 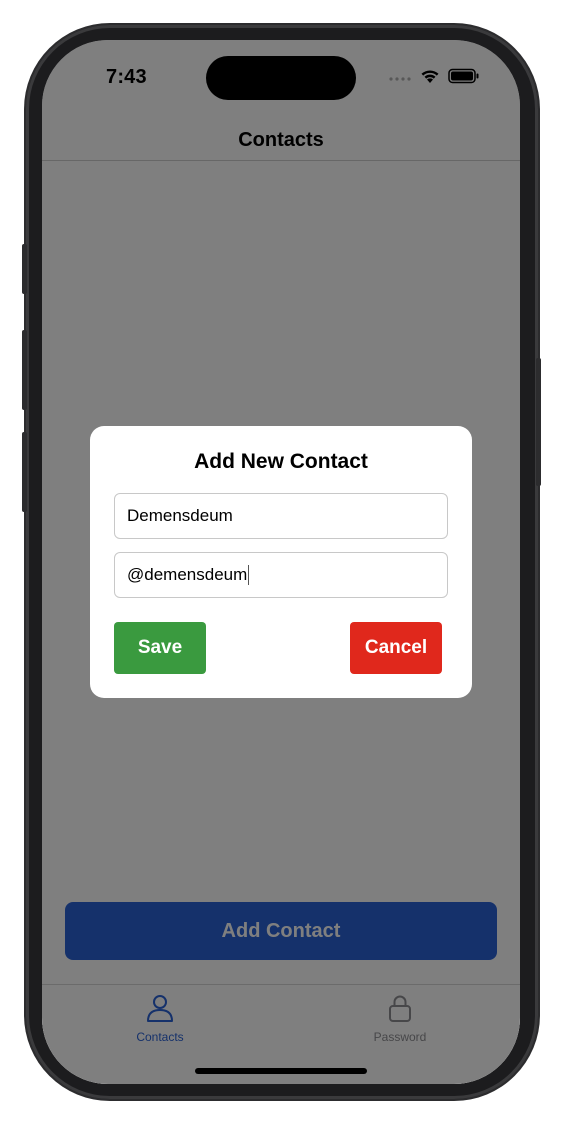 What do you see at coordinates (281, 461) in the screenshot?
I see `dialog-title: Add New Contact` at bounding box center [281, 461].